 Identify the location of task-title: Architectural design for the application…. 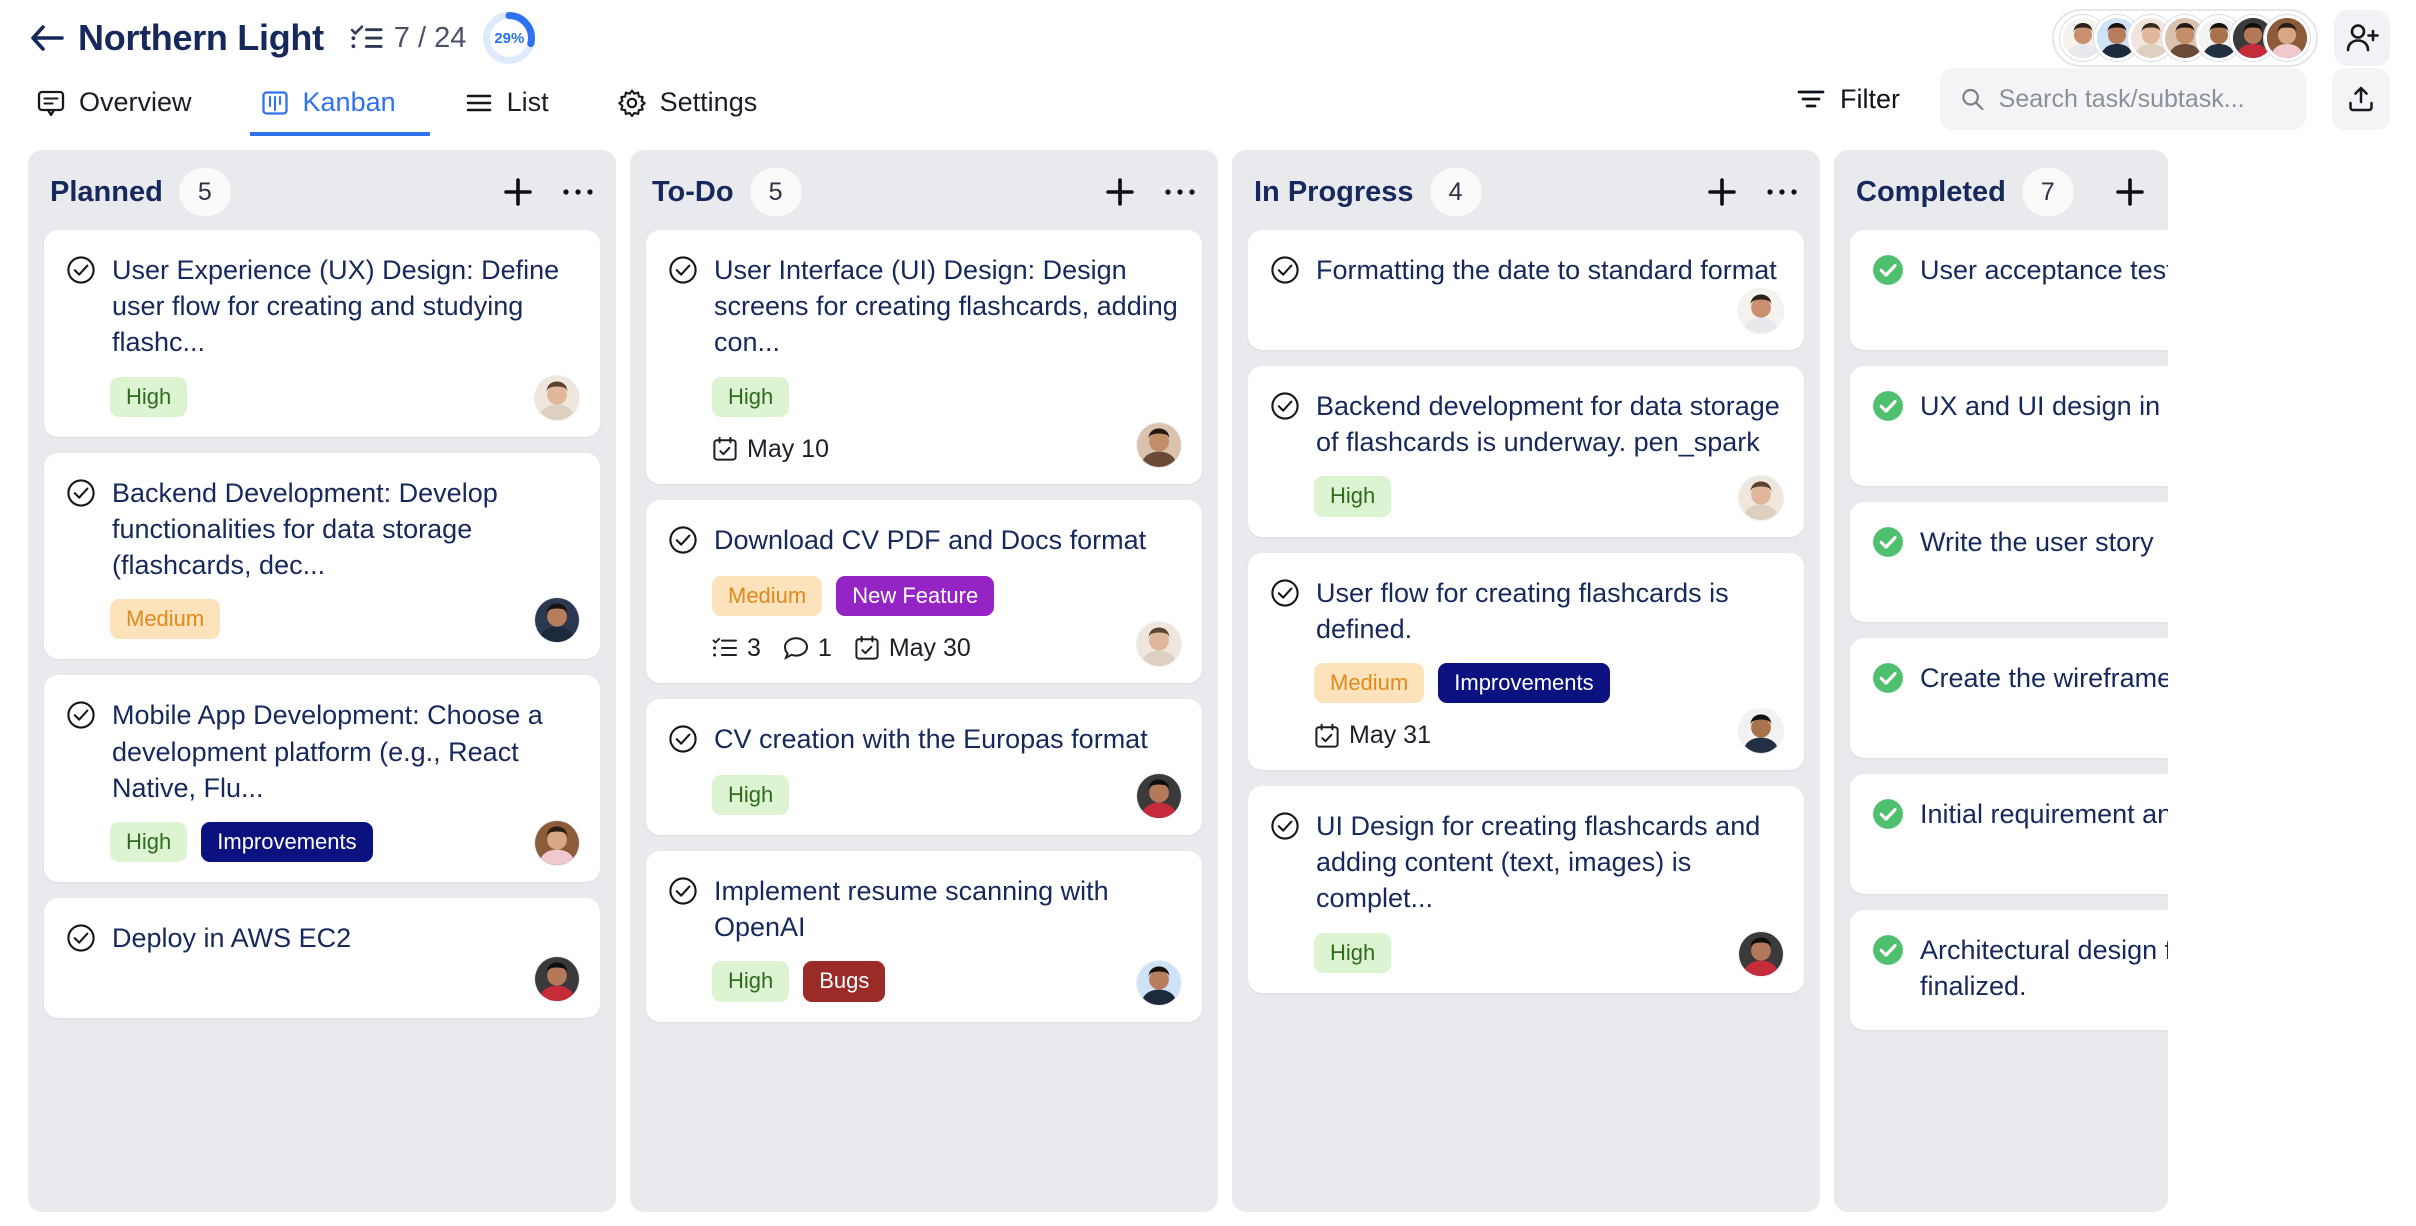
(2044, 968).